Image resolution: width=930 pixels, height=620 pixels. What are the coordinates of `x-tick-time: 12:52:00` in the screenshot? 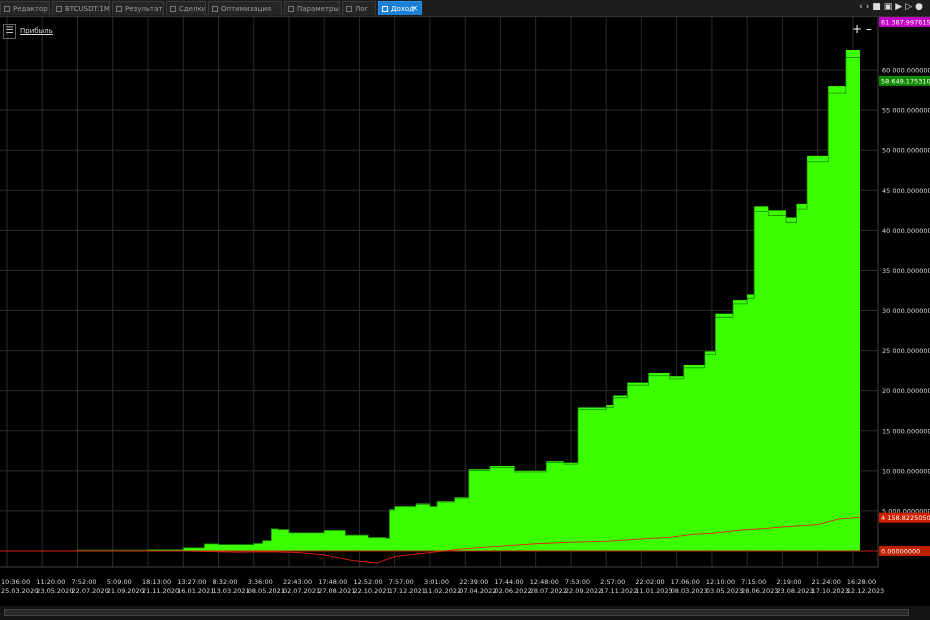 It's located at (367, 582).